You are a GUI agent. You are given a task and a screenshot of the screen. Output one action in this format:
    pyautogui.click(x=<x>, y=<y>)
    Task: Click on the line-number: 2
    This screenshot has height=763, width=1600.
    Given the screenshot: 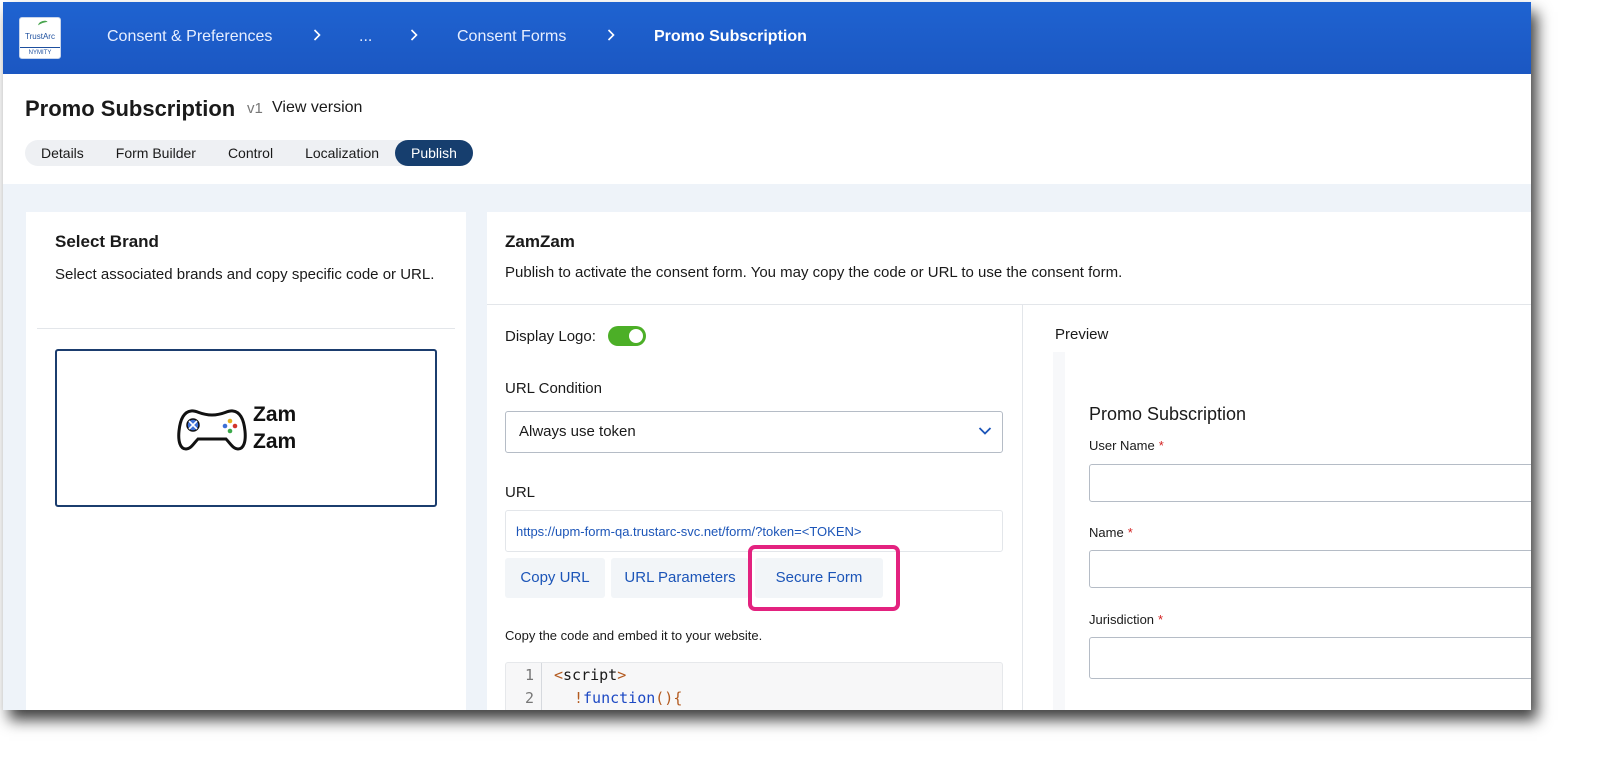 What is the action you would take?
    pyautogui.click(x=529, y=698)
    